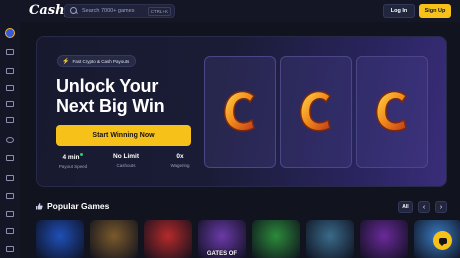  I want to click on game-card: GATES OF, so click(222, 239).